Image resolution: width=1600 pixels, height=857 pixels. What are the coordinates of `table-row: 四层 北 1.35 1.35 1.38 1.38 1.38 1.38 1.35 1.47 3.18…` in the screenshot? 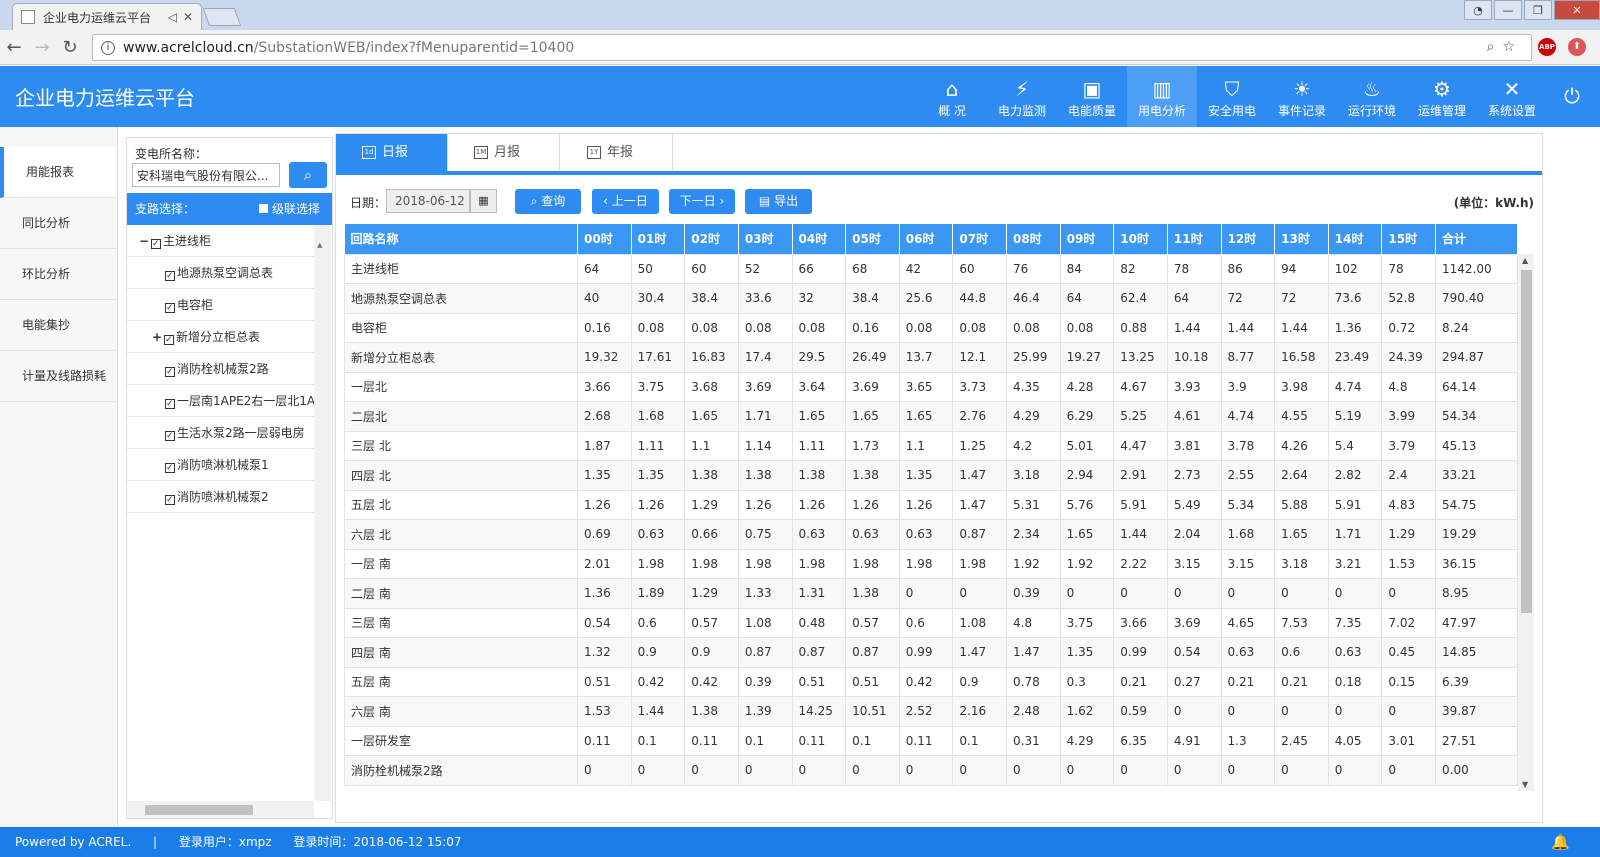 It's located at (931, 475).